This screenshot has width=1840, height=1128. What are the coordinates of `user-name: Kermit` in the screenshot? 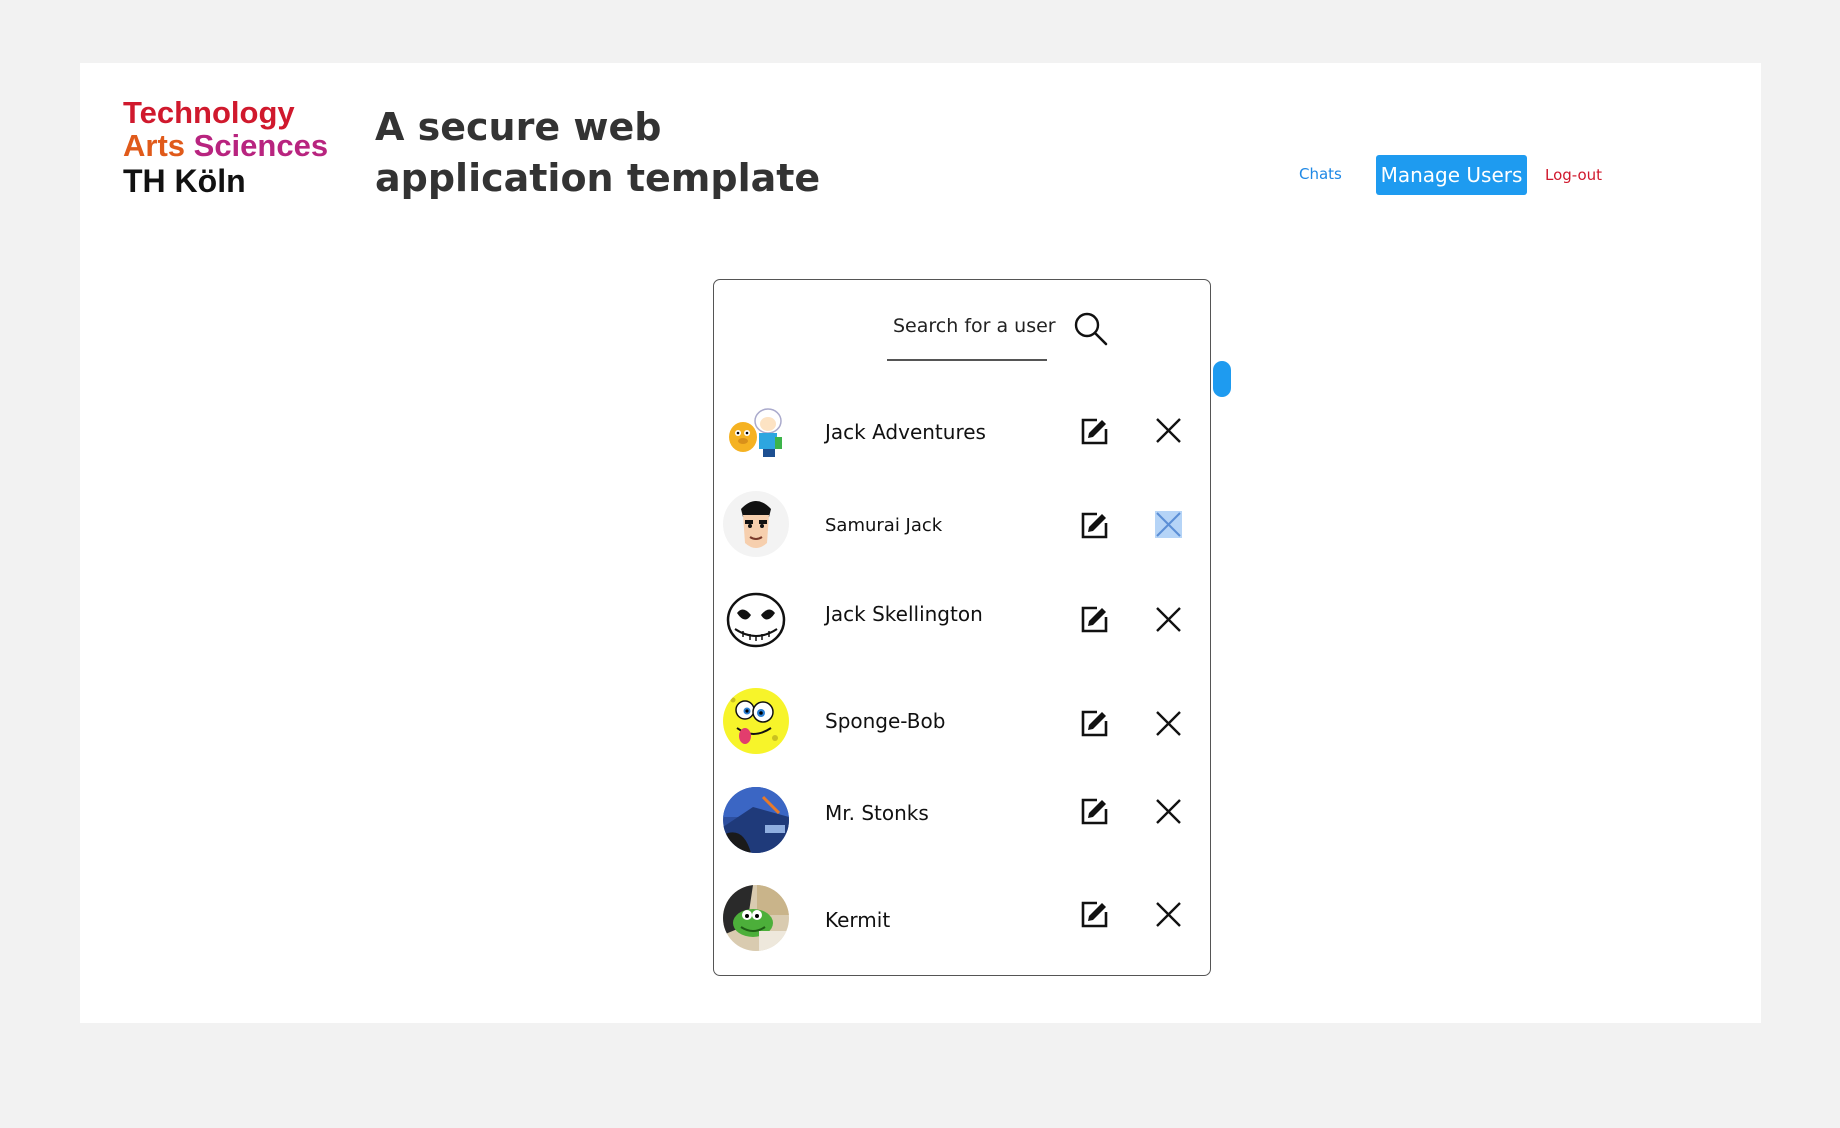 It's located at (858, 920).